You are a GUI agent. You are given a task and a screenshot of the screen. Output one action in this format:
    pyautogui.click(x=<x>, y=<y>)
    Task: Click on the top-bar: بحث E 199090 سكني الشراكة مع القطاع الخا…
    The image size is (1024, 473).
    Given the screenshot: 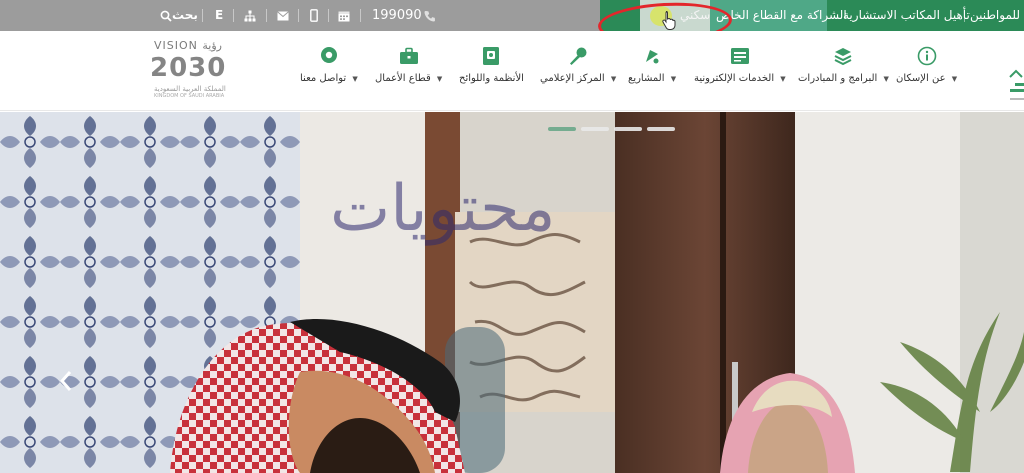 What is the action you would take?
    pyautogui.click(x=512, y=23)
    